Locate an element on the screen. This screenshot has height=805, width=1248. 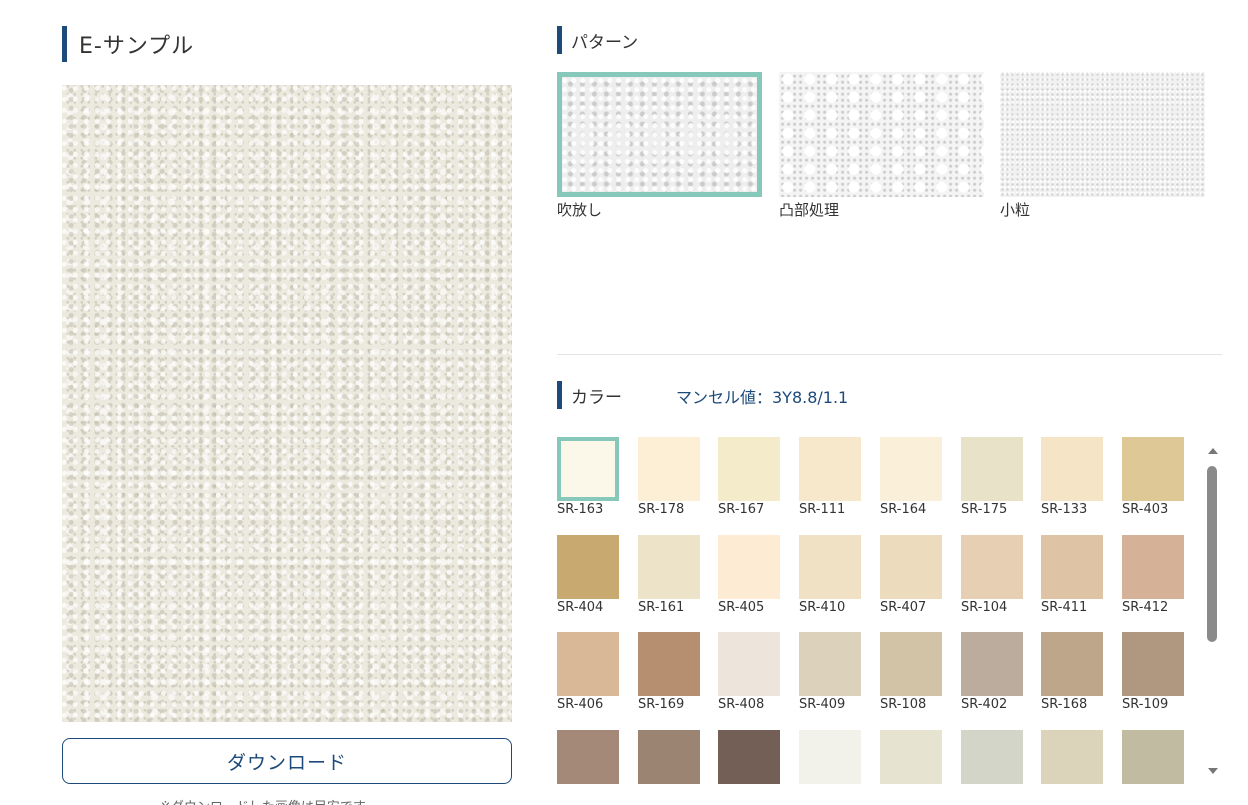
section-divider is located at coordinates (889, 354).